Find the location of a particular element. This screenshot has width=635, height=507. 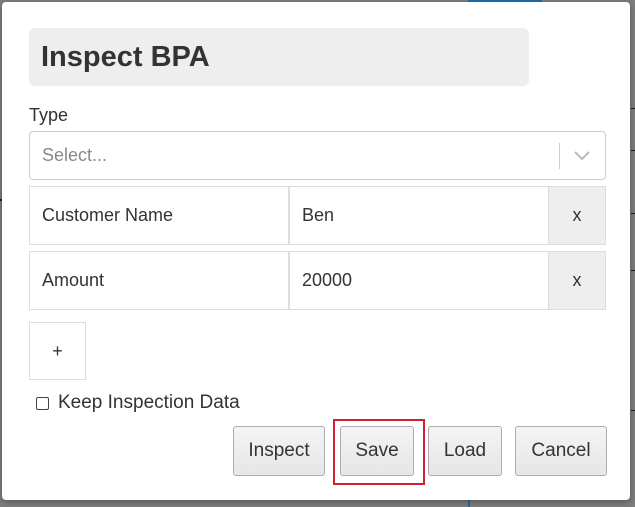

cancel-button: Cancel is located at coordinates (561, 451).